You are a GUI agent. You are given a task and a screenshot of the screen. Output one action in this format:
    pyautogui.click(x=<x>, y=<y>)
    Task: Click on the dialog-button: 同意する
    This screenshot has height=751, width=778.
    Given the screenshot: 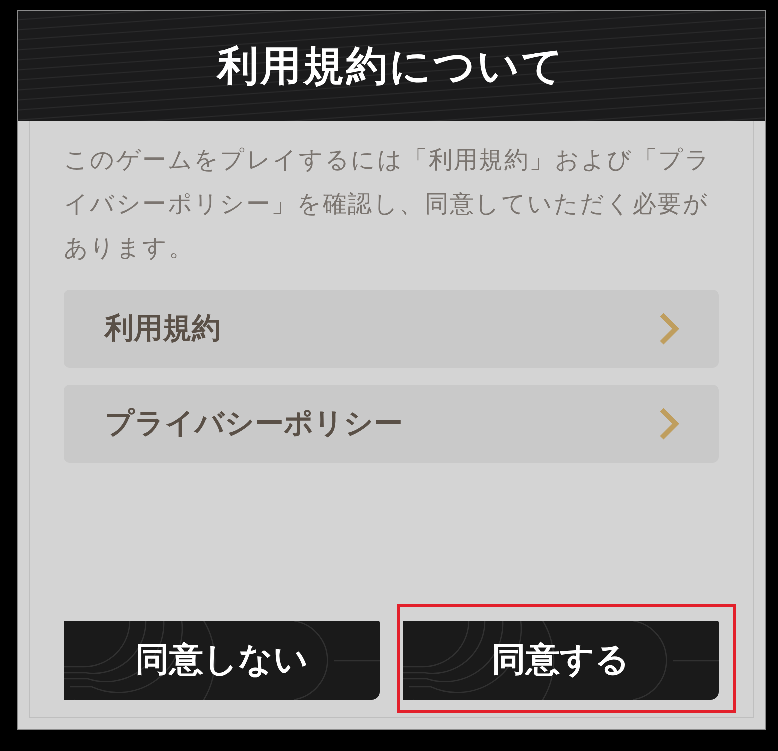 What is the action you would take?
    pyautogui.click(x=561, y=660)
    